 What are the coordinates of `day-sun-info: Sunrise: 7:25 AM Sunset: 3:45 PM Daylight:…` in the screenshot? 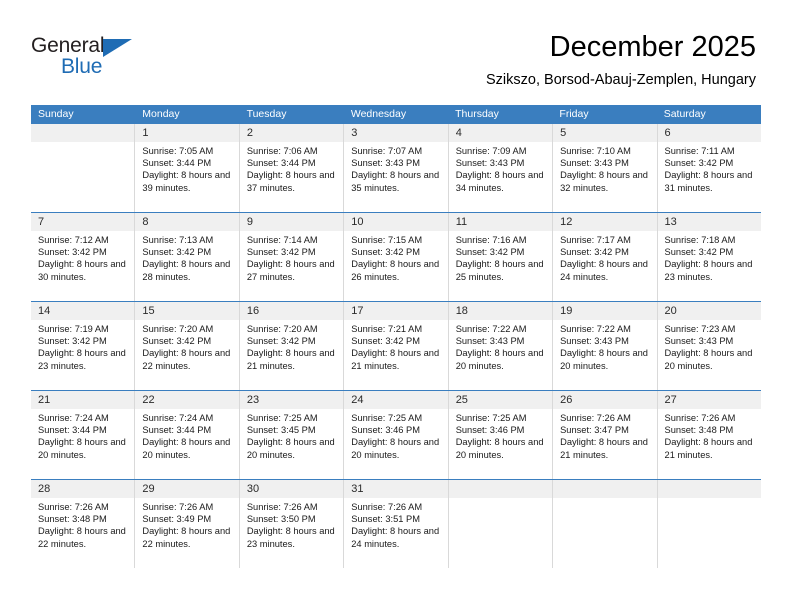 It's located at (291, 435).